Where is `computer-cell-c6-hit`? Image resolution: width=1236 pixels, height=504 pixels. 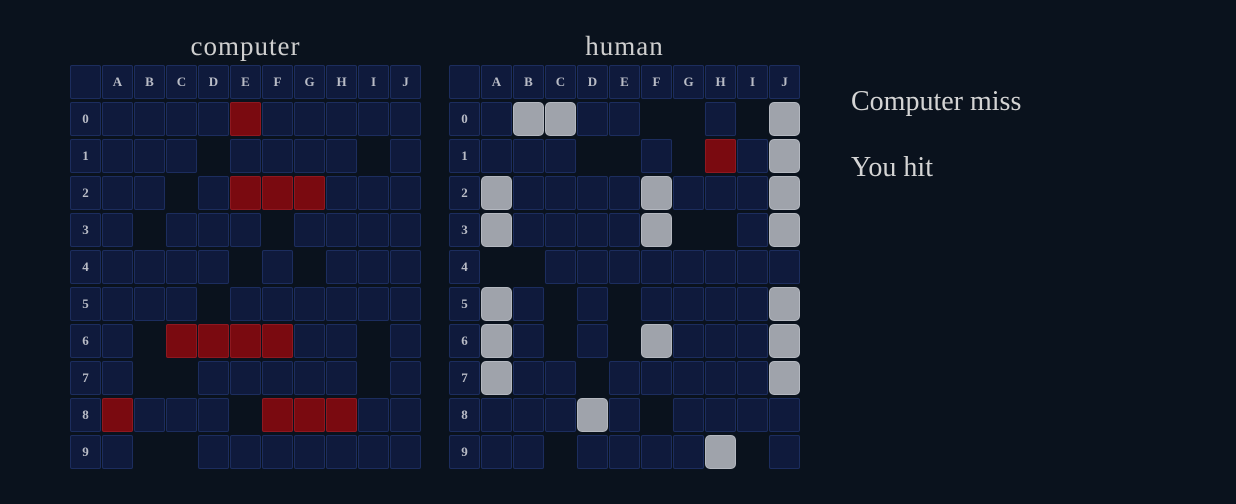
computer-cell-c6-hit is located at coordinates (181, 341).